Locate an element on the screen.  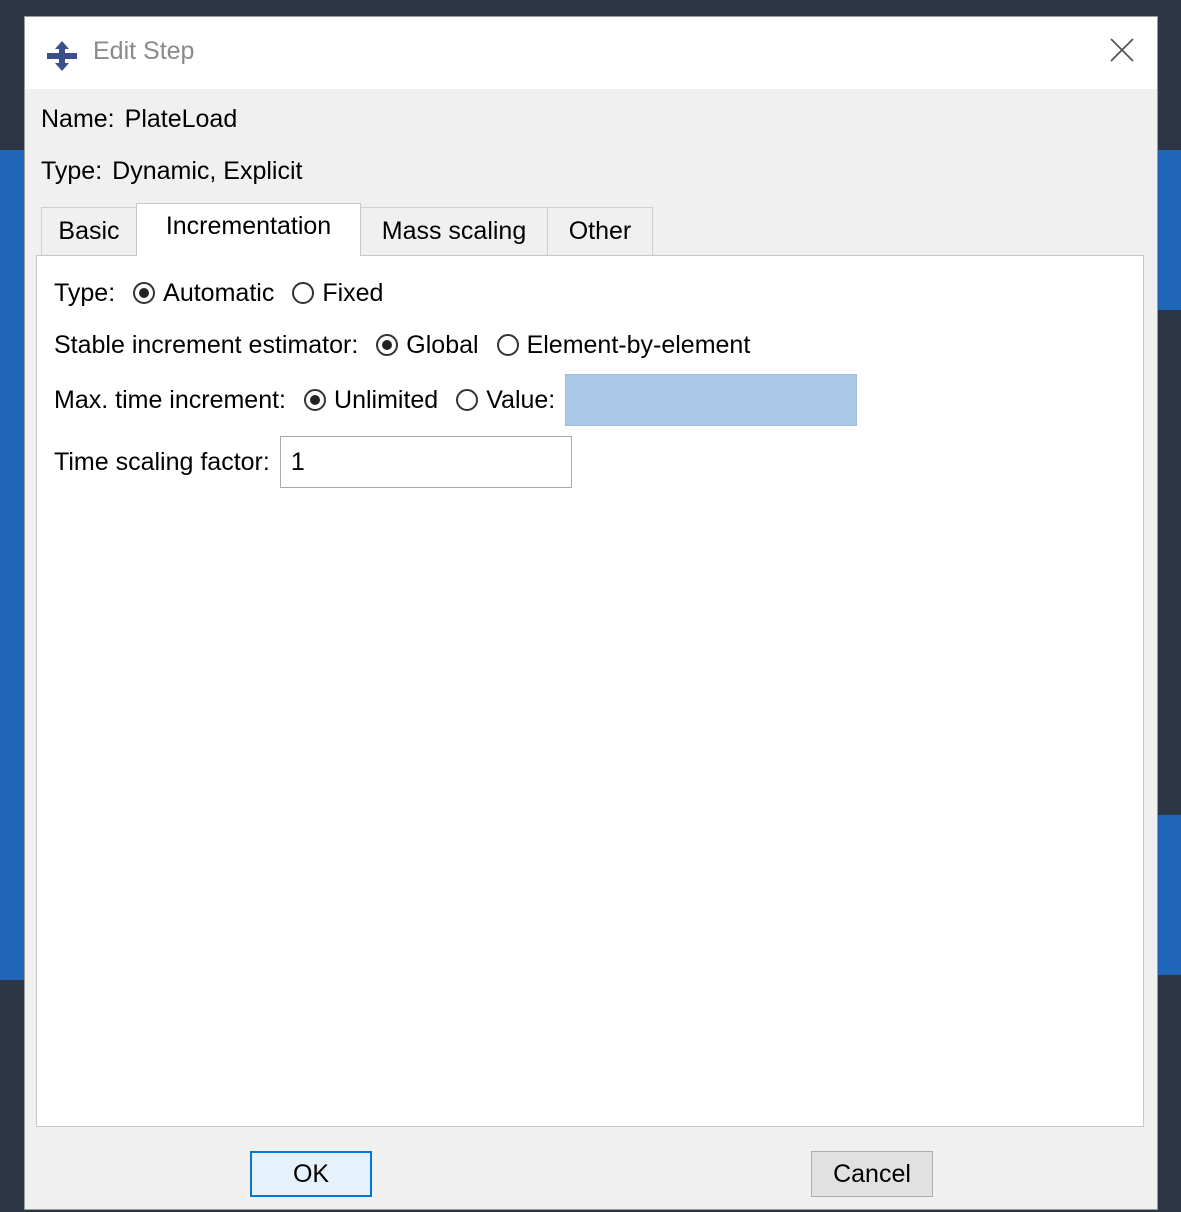
cancel-button: Cancel is located at coordinates (872, 1174).